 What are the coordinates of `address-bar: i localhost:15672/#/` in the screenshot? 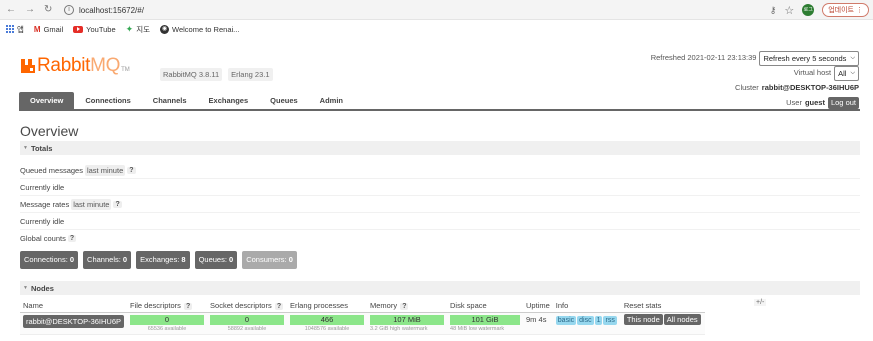 It's located at (104, 10).